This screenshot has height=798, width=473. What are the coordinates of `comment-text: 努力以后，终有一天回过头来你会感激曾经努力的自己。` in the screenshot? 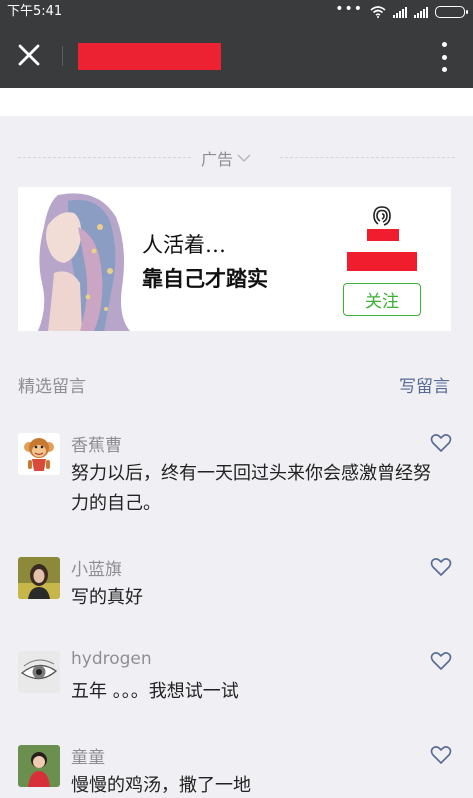 It's located at (251, 488).